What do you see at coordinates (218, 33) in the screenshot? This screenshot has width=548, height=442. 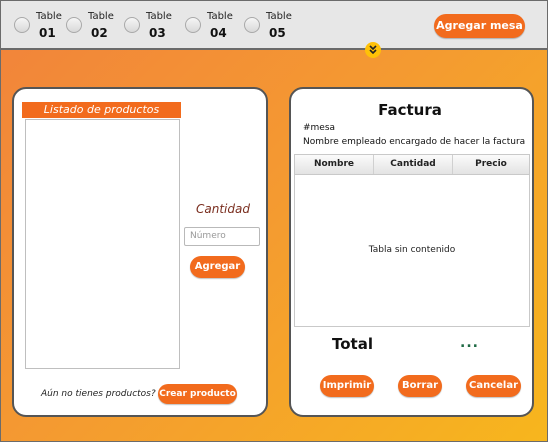 I see `table-number: 04` at bounding box center [218, 33].